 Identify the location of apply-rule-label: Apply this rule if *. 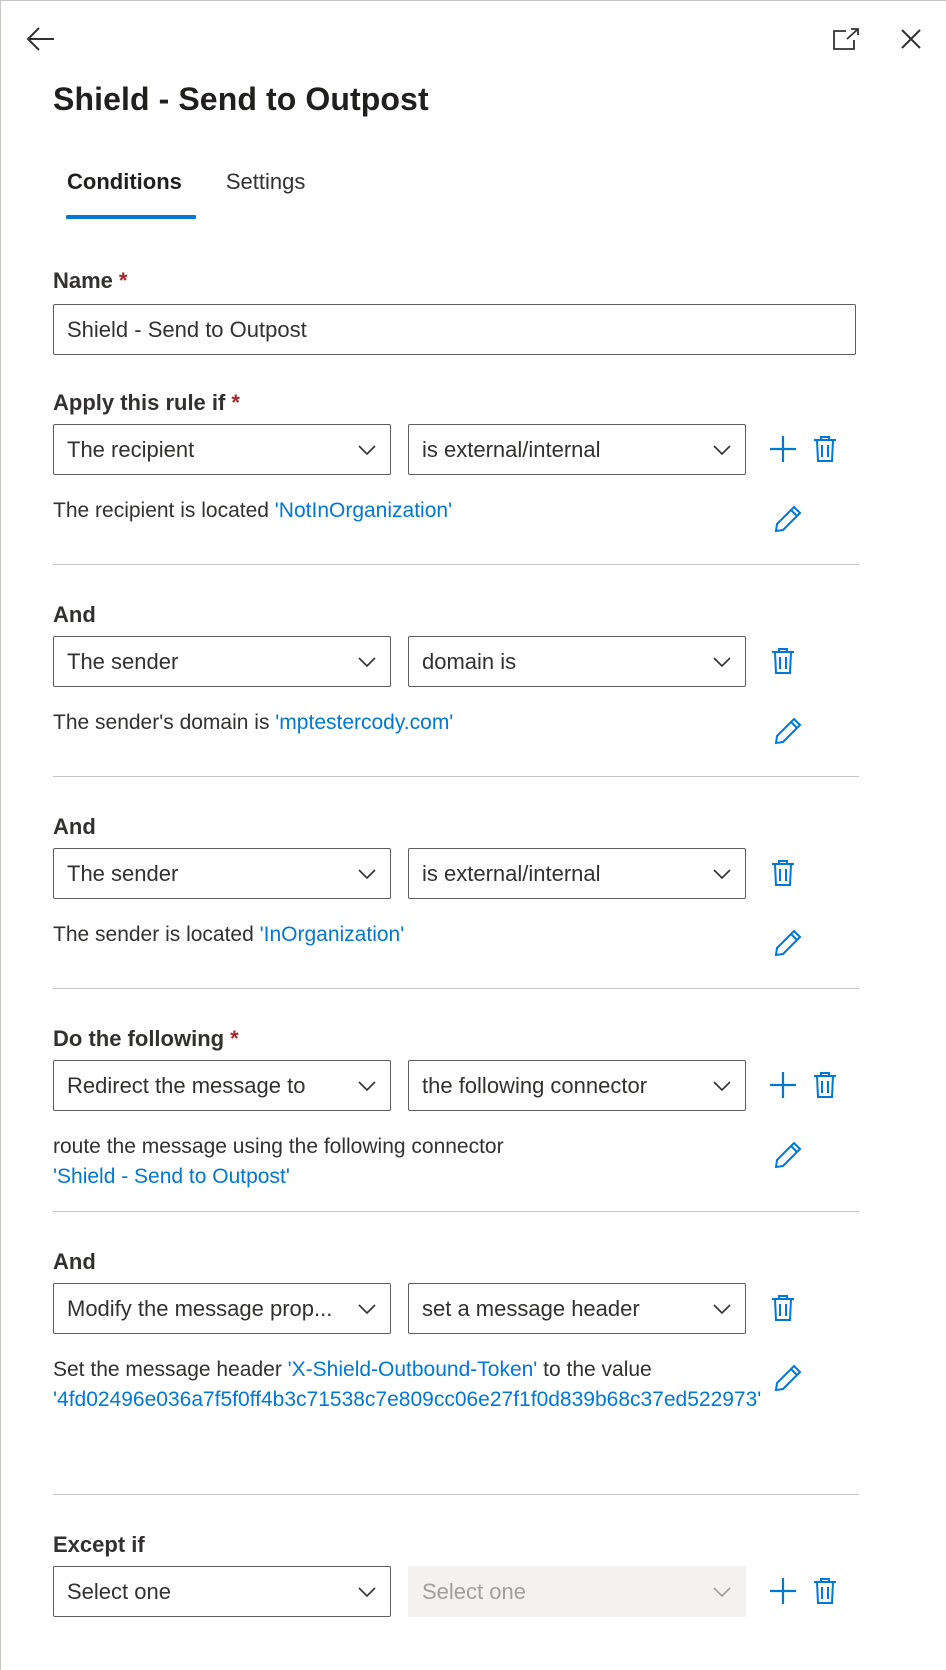
(146, 403).